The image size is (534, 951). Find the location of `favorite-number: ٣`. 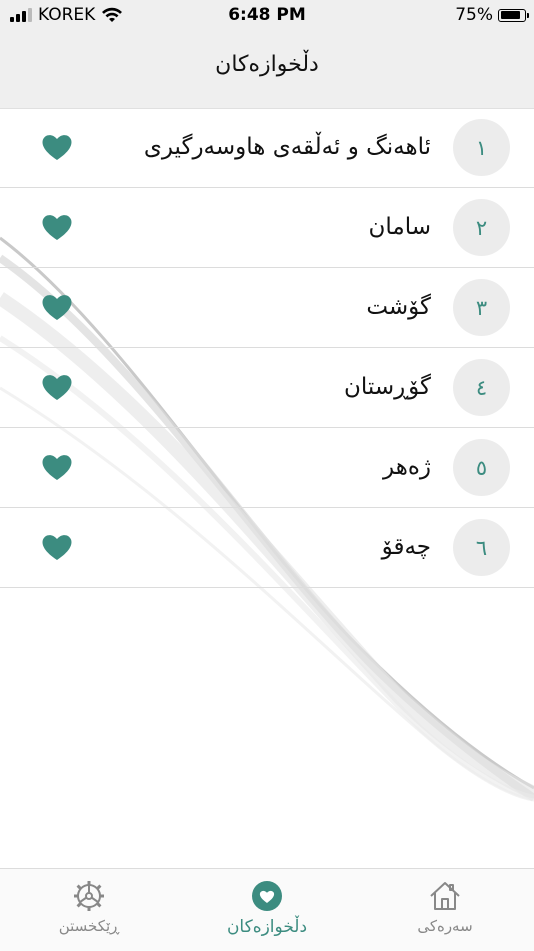

favorite-number: ٣ is located at coordinates (481, 307).